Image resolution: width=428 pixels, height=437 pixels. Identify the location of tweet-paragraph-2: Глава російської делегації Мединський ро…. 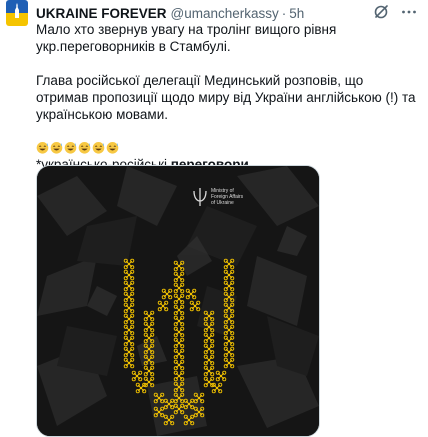
(226, 97).